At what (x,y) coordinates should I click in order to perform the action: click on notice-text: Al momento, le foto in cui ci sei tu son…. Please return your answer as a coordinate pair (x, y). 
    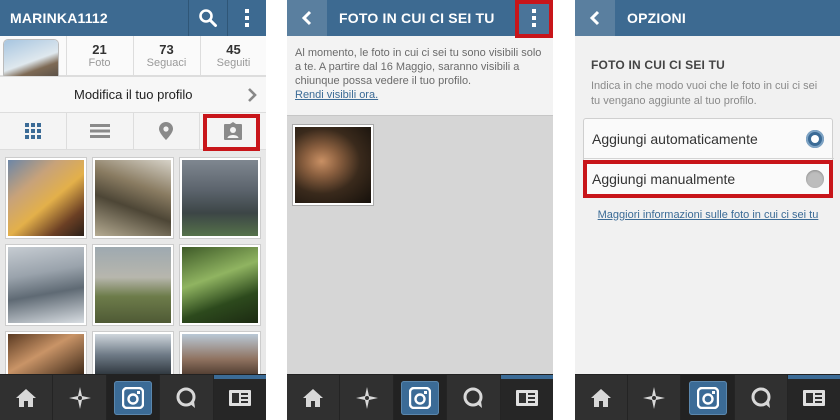
    Looking at the image, I should click on (418, 67).